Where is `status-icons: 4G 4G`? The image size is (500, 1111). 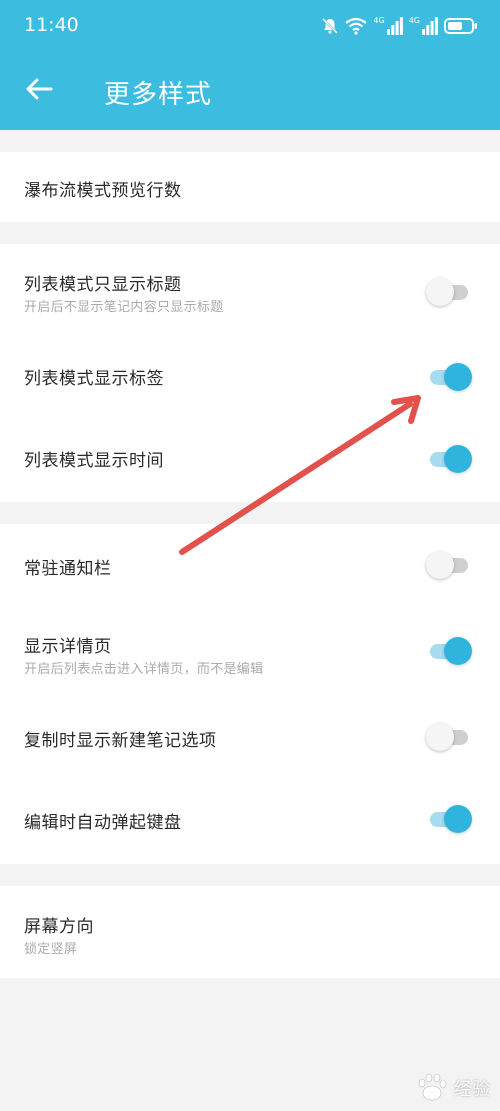
status-icons: 4G 4G is located at coordinates (399, 26).